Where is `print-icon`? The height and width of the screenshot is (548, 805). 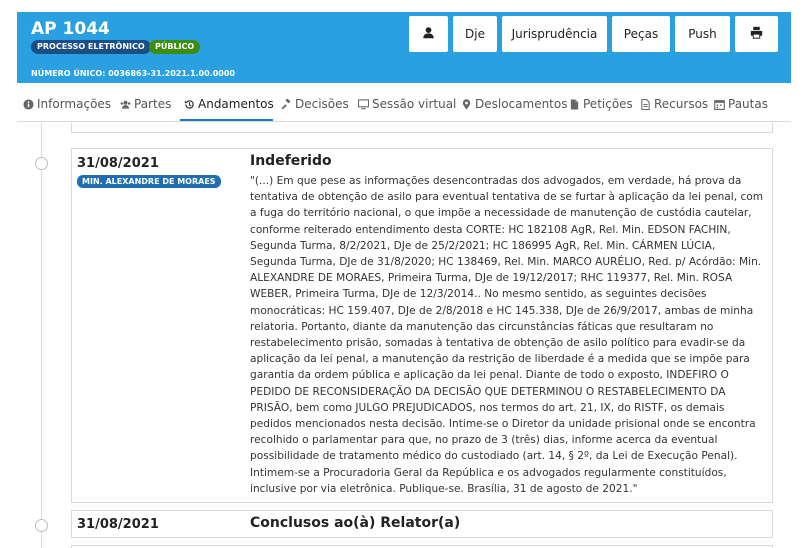 print-icon is located at coordinates (756, 34).